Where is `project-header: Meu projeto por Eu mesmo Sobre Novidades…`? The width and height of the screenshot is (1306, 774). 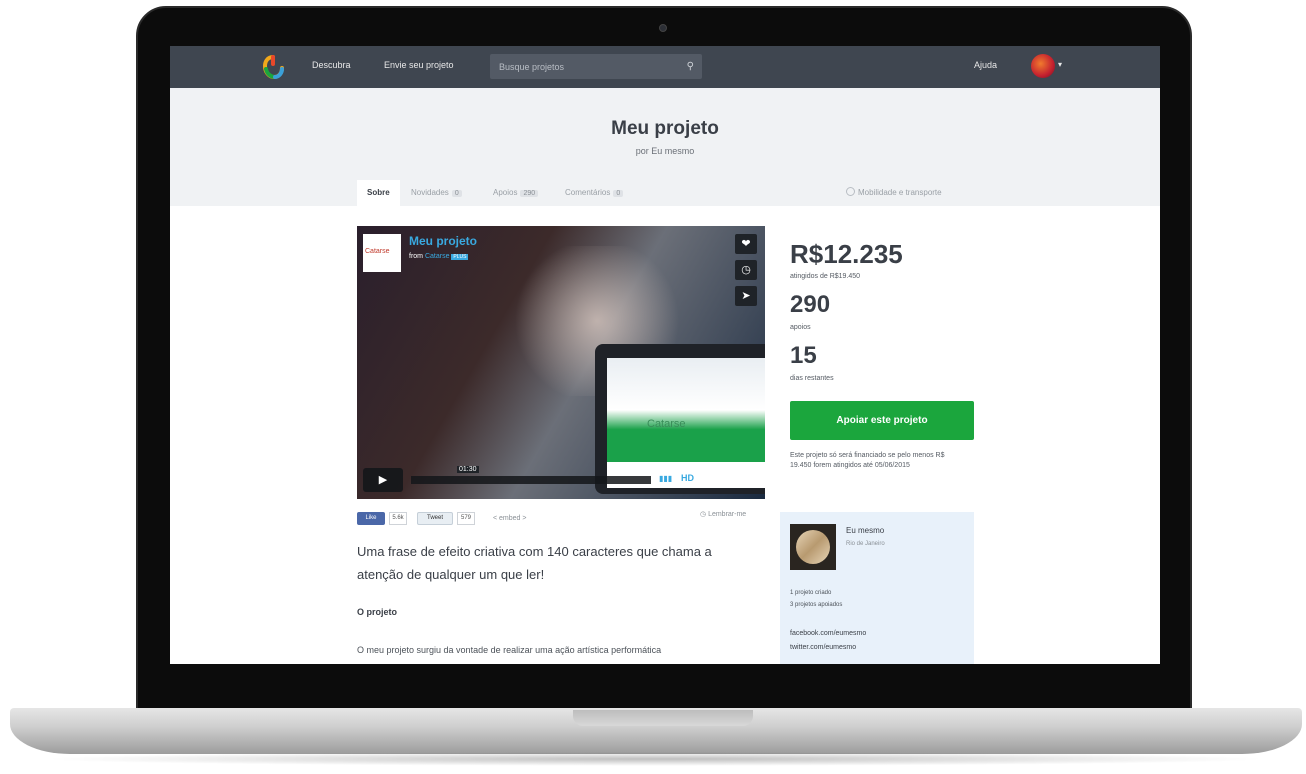
project-header: Meu projeto por Eu mesmo Sobre Novidades… is located at coordinates (665, 147).